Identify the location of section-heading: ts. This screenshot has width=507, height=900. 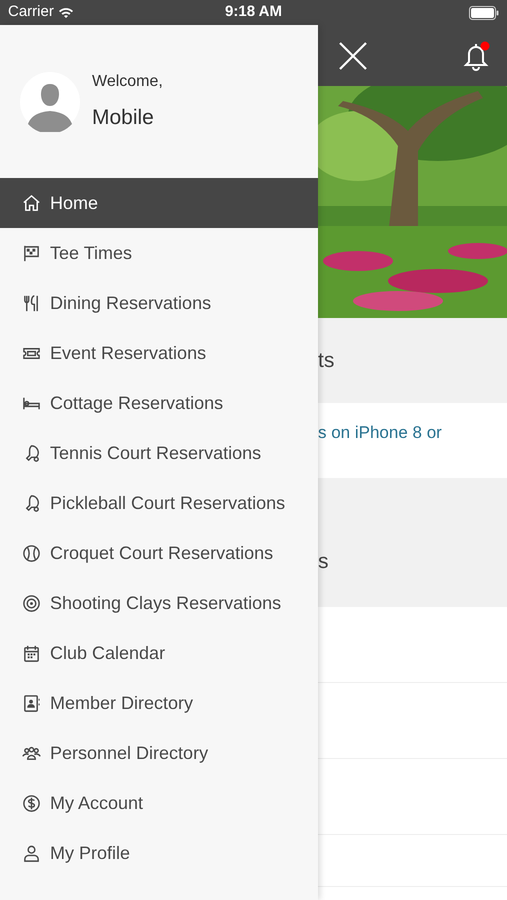
(326, 361).